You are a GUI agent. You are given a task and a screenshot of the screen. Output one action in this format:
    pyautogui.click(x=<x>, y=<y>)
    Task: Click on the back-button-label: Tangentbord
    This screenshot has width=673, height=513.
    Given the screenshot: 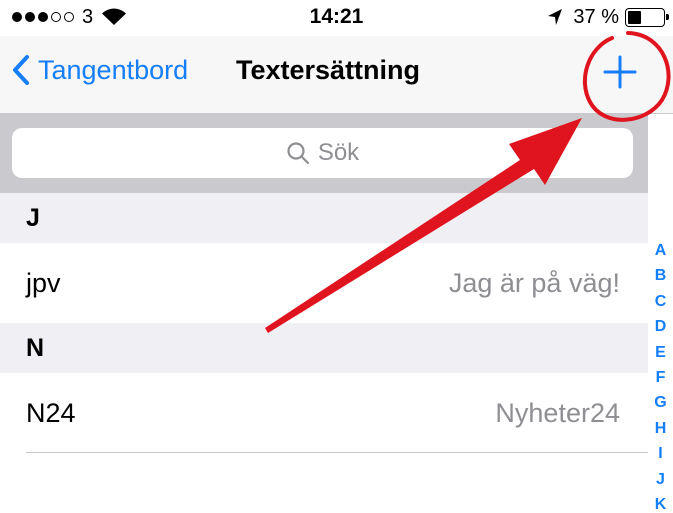 What is the action you would take?
    pyautogui.click(x=113, y=70)
    